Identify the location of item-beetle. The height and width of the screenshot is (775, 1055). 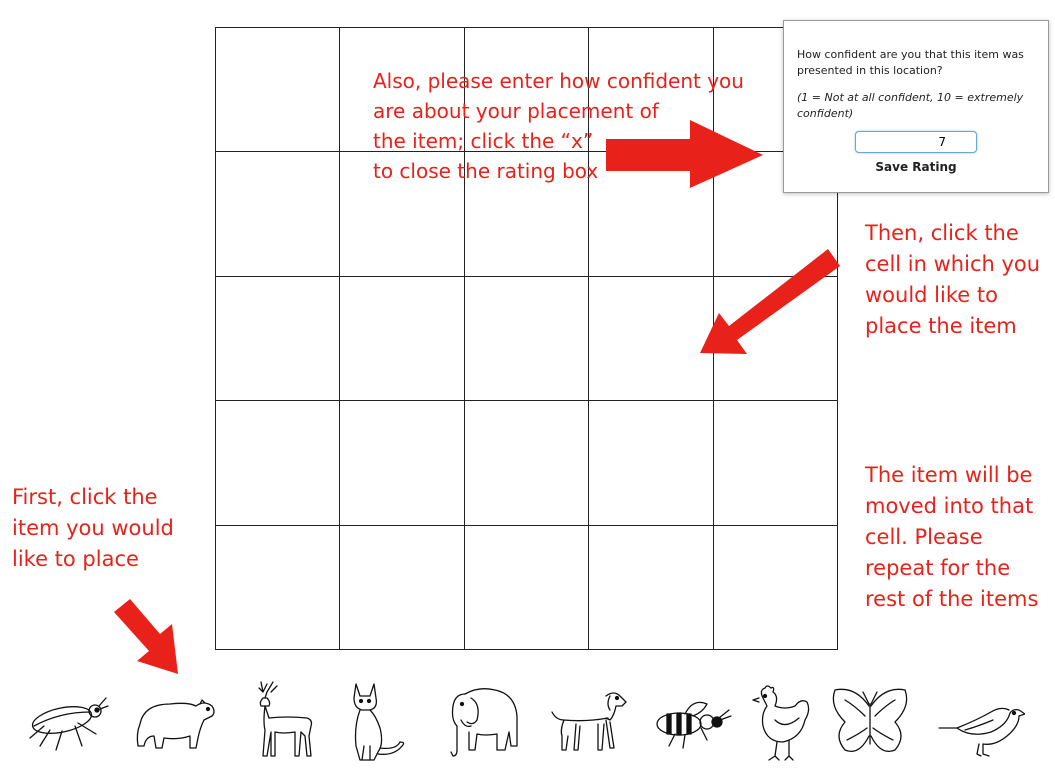
(65, 723).